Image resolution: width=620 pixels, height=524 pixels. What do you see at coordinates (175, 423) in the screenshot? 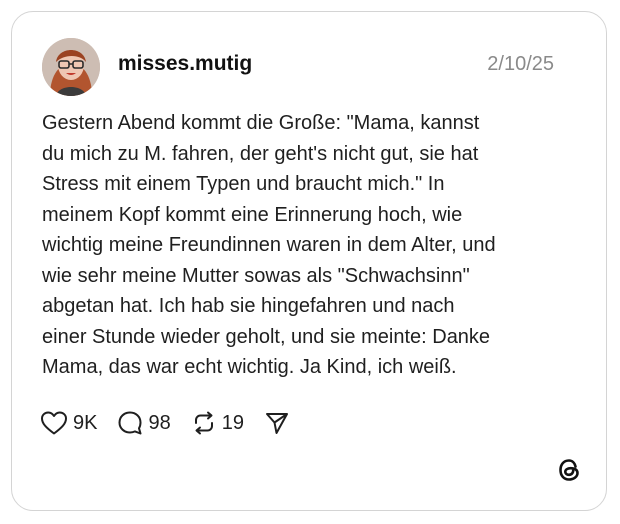
I see `action-bar: 9K 98 19` at bounding box center [175, 423].